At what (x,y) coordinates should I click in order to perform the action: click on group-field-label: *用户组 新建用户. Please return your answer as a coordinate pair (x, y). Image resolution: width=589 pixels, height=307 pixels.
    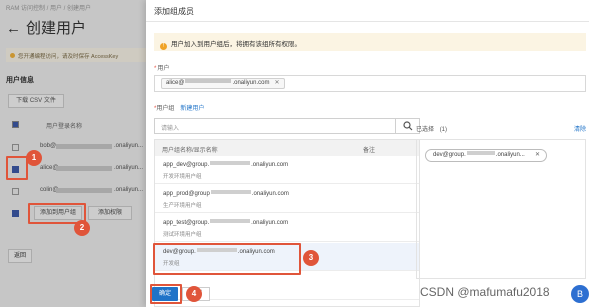
    Looking at the image, I should click on (179, 109).